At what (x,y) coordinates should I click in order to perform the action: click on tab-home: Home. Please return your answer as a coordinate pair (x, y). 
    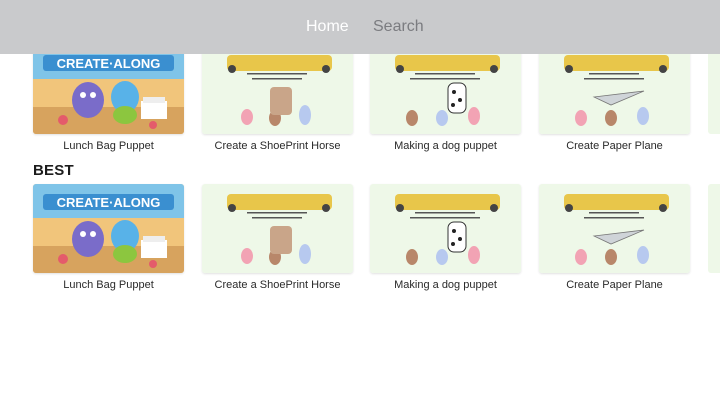
    Looking at the image, I should click on (327, 27).